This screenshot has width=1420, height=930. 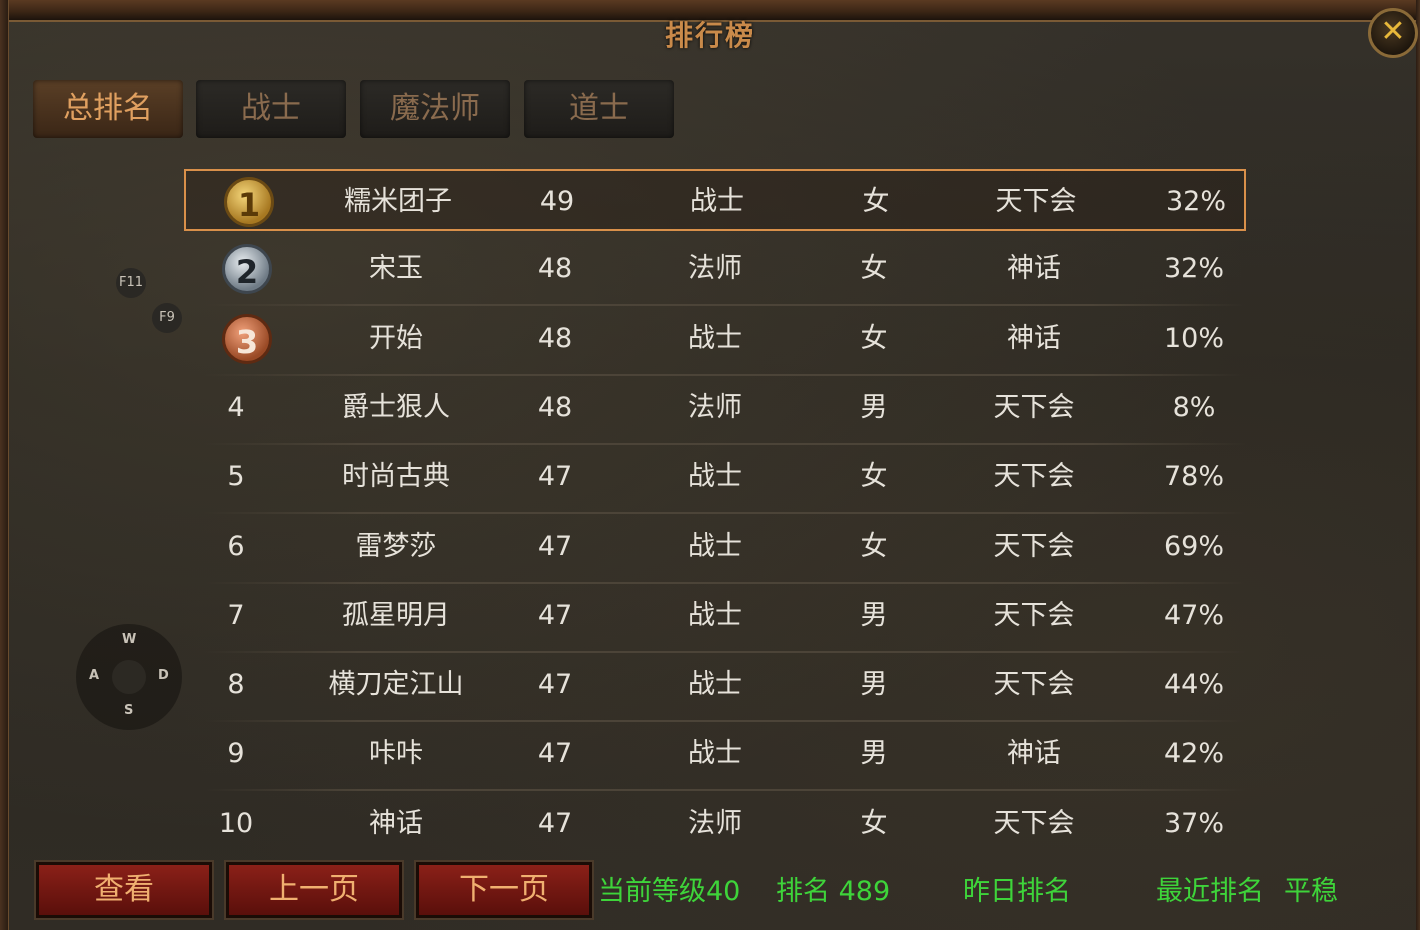 I want to click on rank-medal-cell: 3, so click(x=236, y=339).